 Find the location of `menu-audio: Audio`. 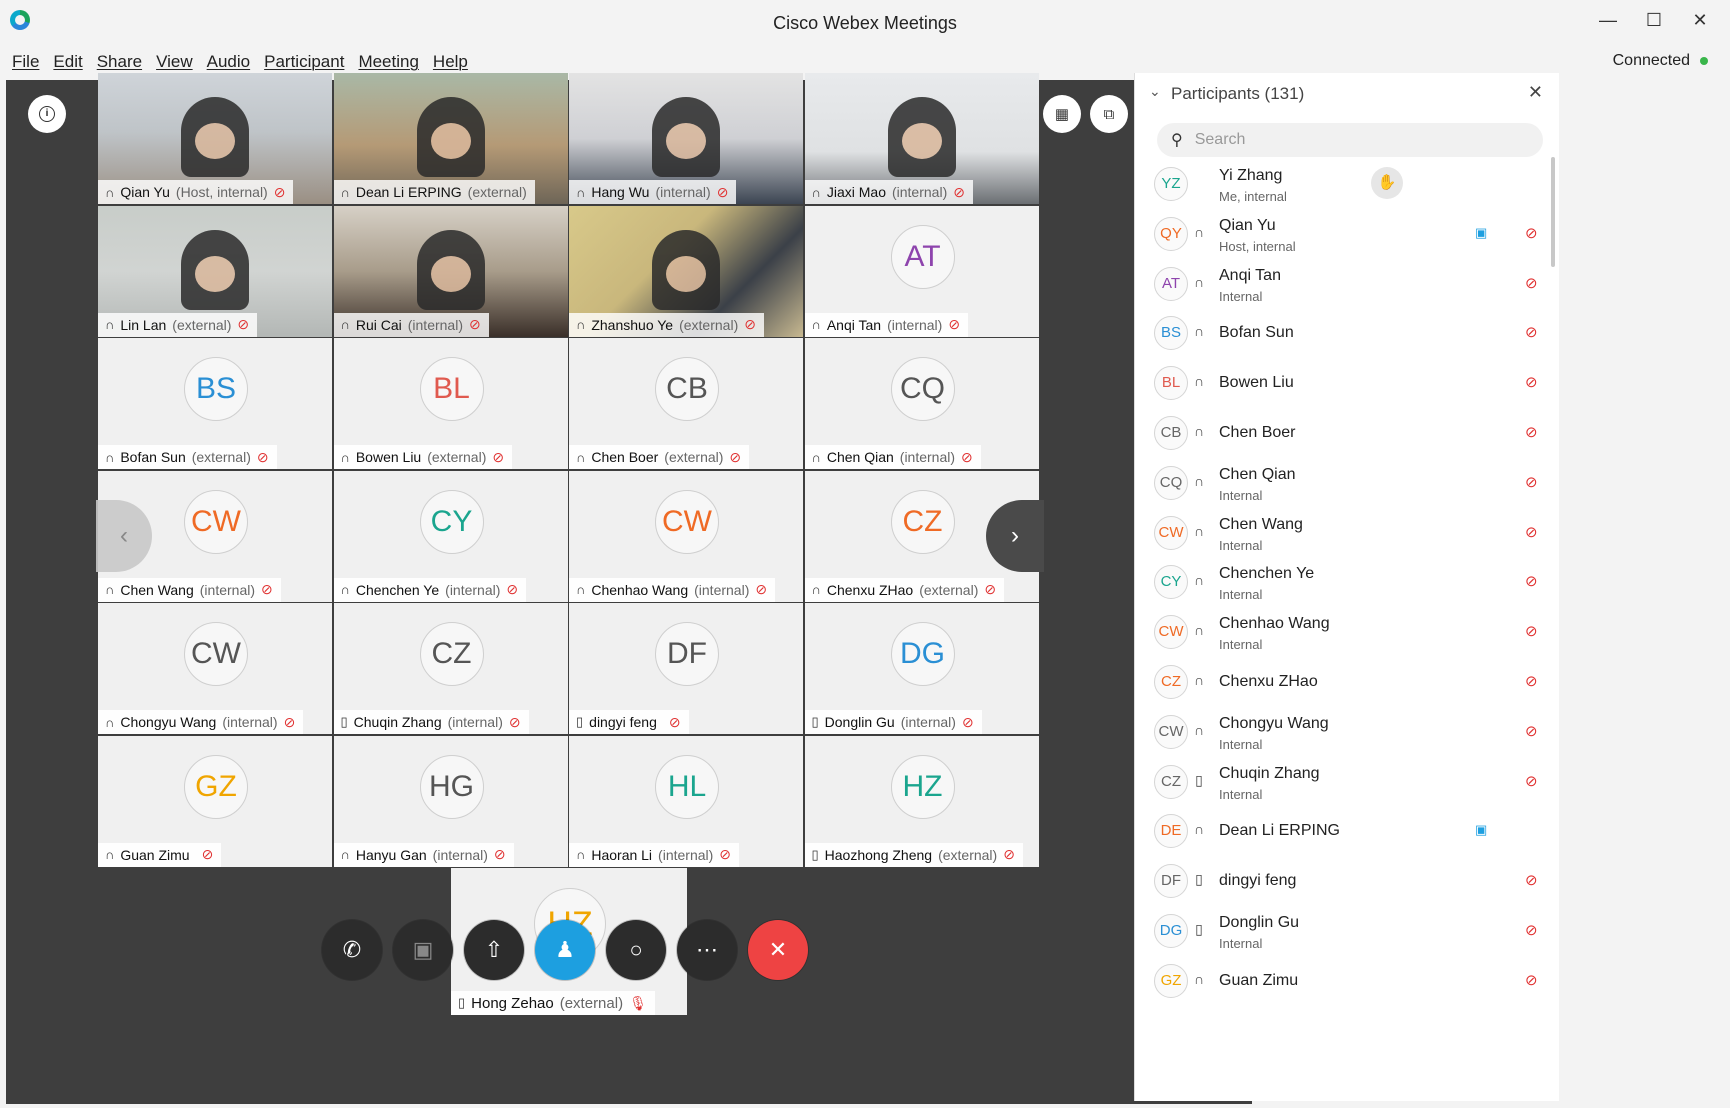

menu-audio: Audio is located at coordinates (228, 62).